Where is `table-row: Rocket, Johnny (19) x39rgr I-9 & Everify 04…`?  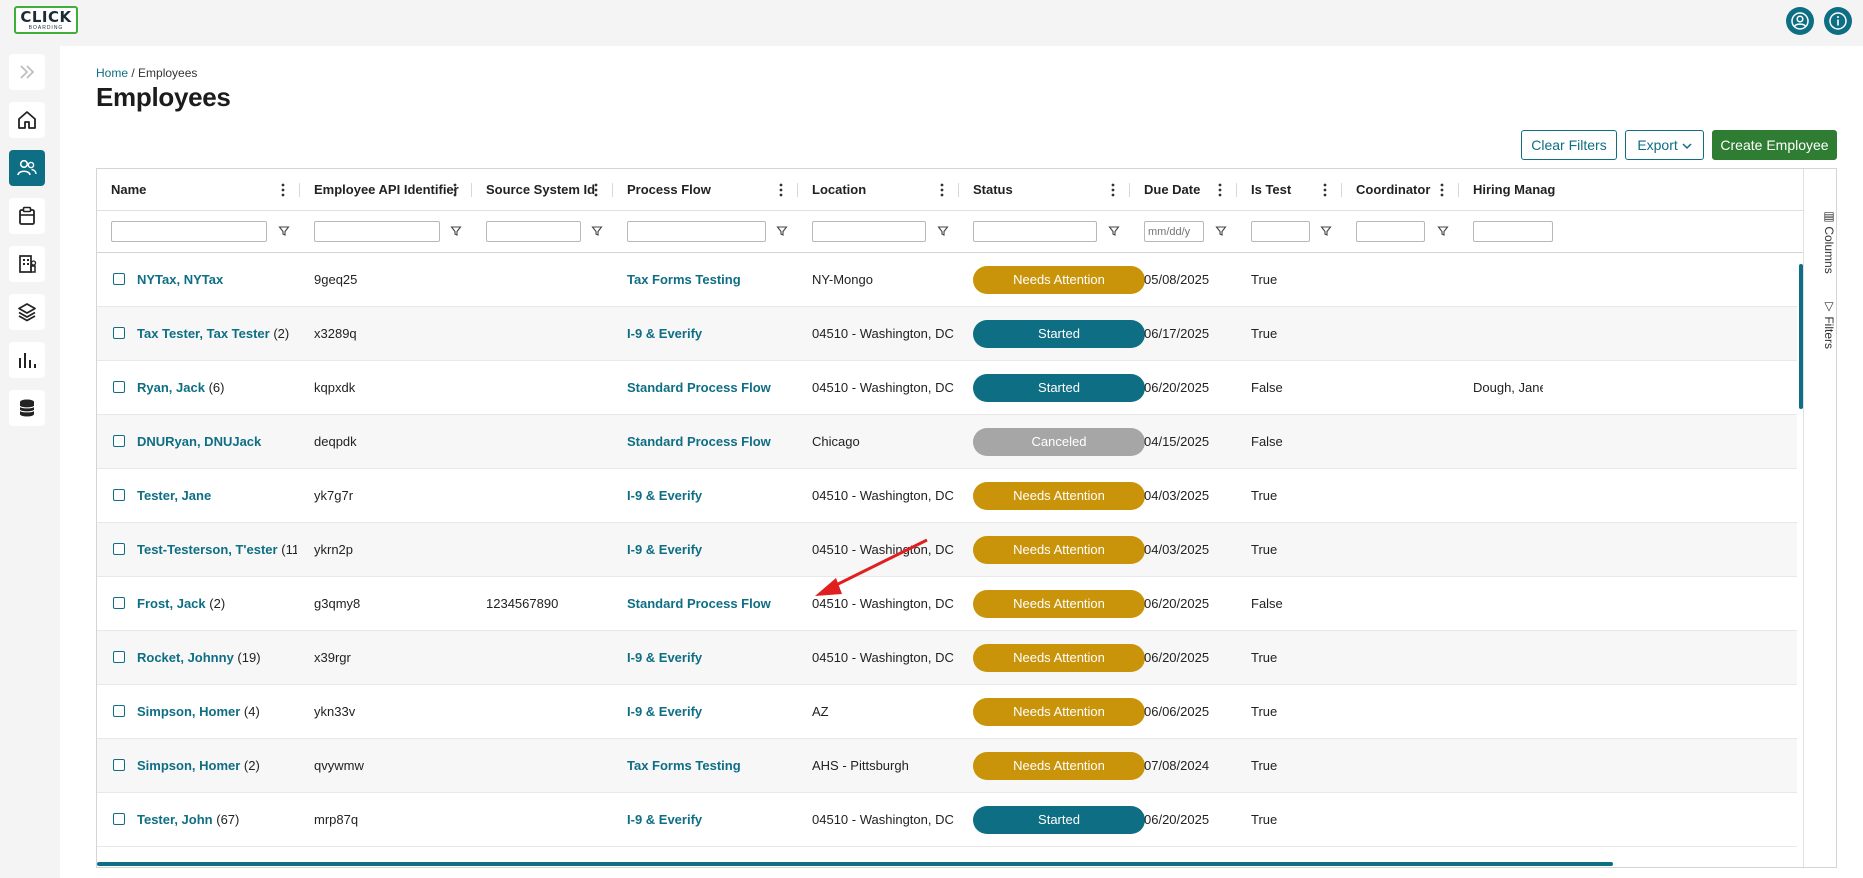 table-row: Rocket, Johnny (19) x39rgr I-9 & Everify 04… is located at coordinates (947, 658).